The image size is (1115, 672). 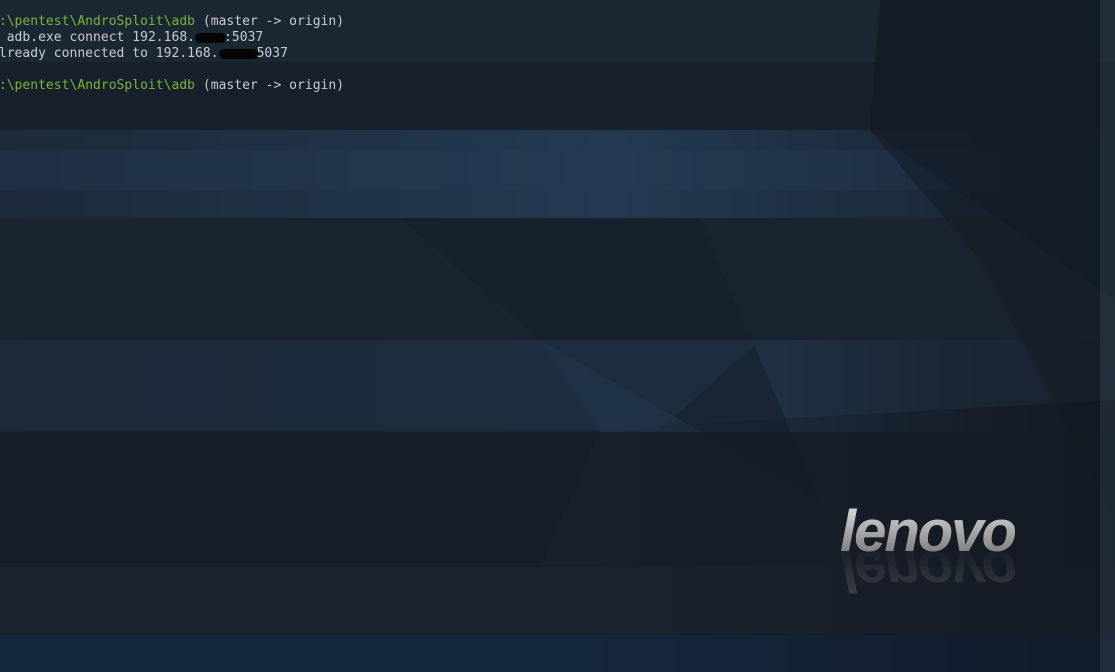 I want to click on svg-text: lenovo, so click(x=927, y=566).